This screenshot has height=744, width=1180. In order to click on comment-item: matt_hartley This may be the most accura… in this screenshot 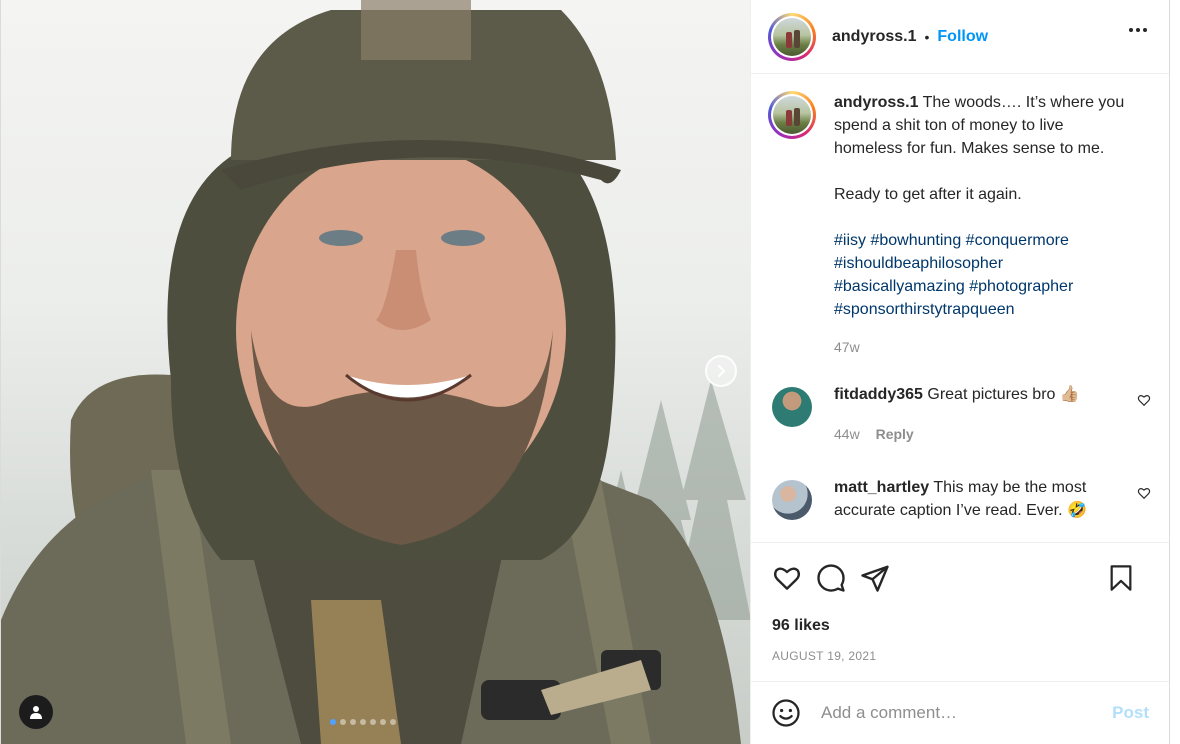, I will do `click(960, 499)`.